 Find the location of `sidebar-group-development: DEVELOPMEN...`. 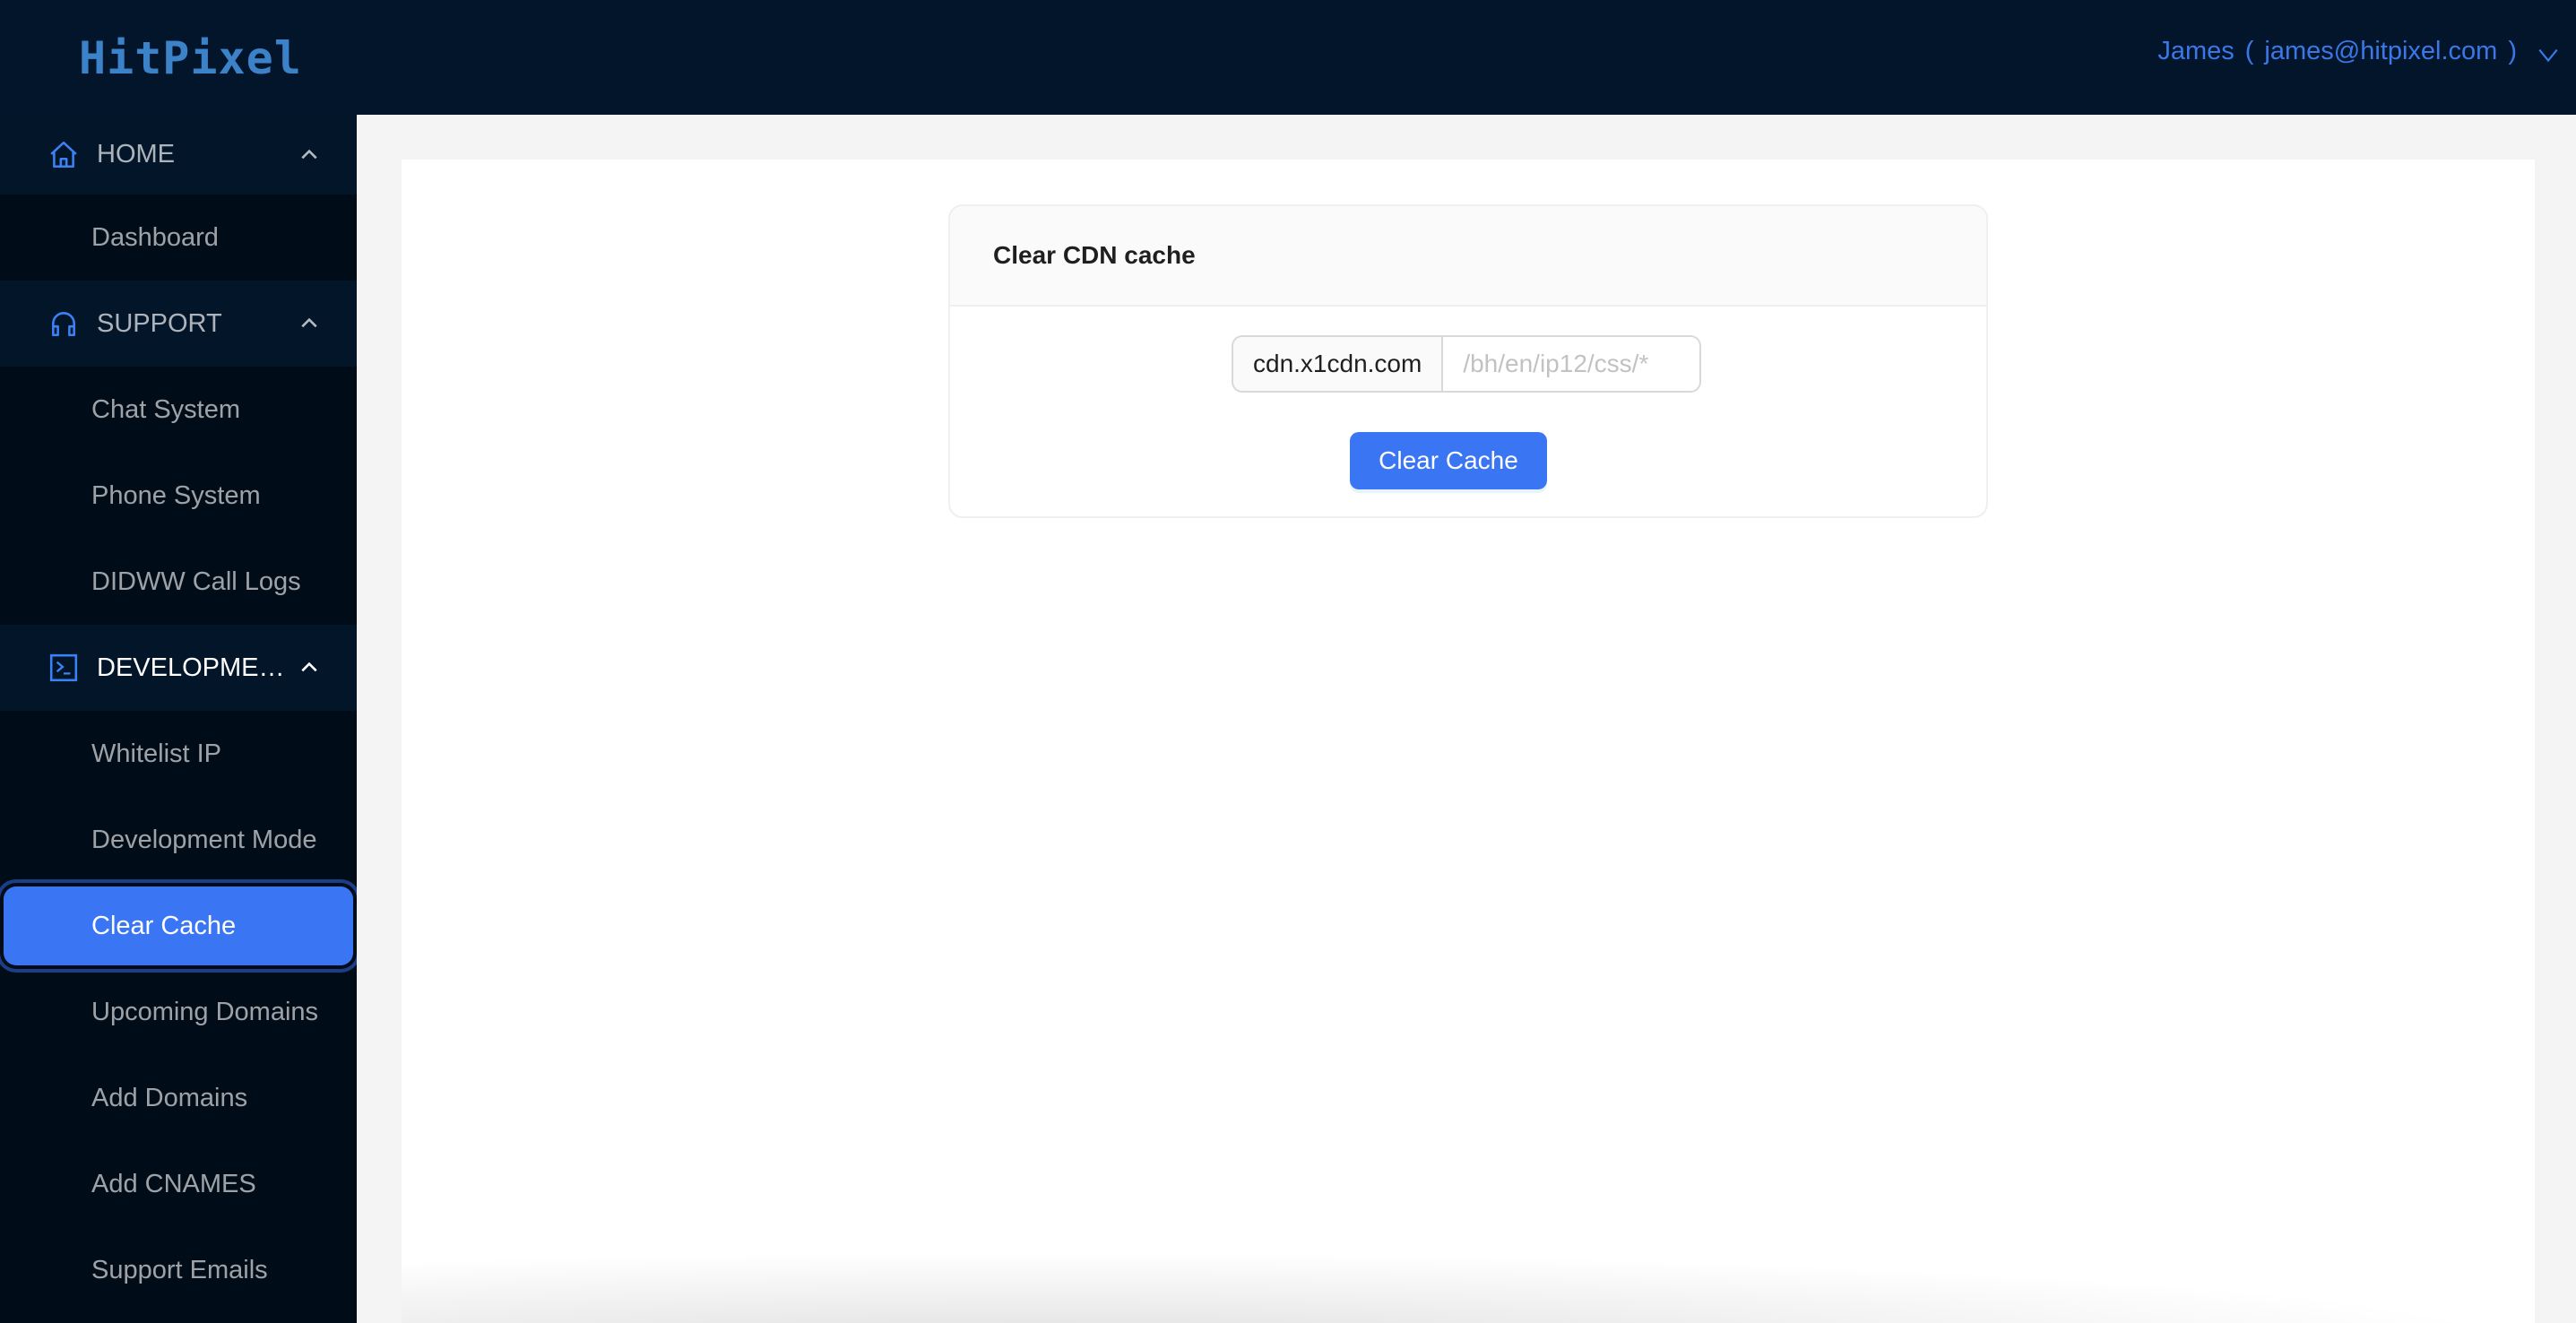

sidebar-group-development: DEVELOPMEN... is located at coordinates (178, 668).